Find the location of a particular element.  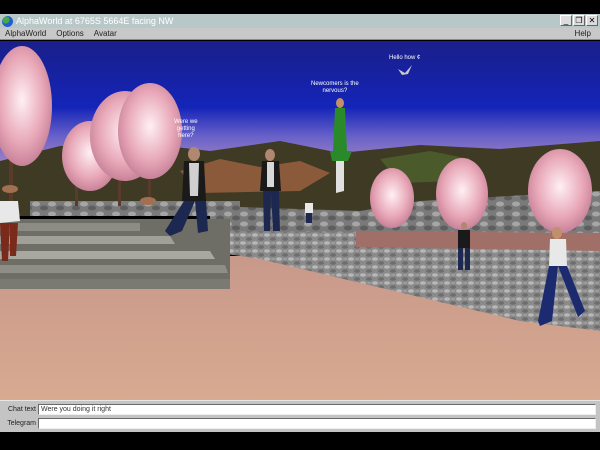

maximize-button: ❐ is located at coordinates (579, 20).